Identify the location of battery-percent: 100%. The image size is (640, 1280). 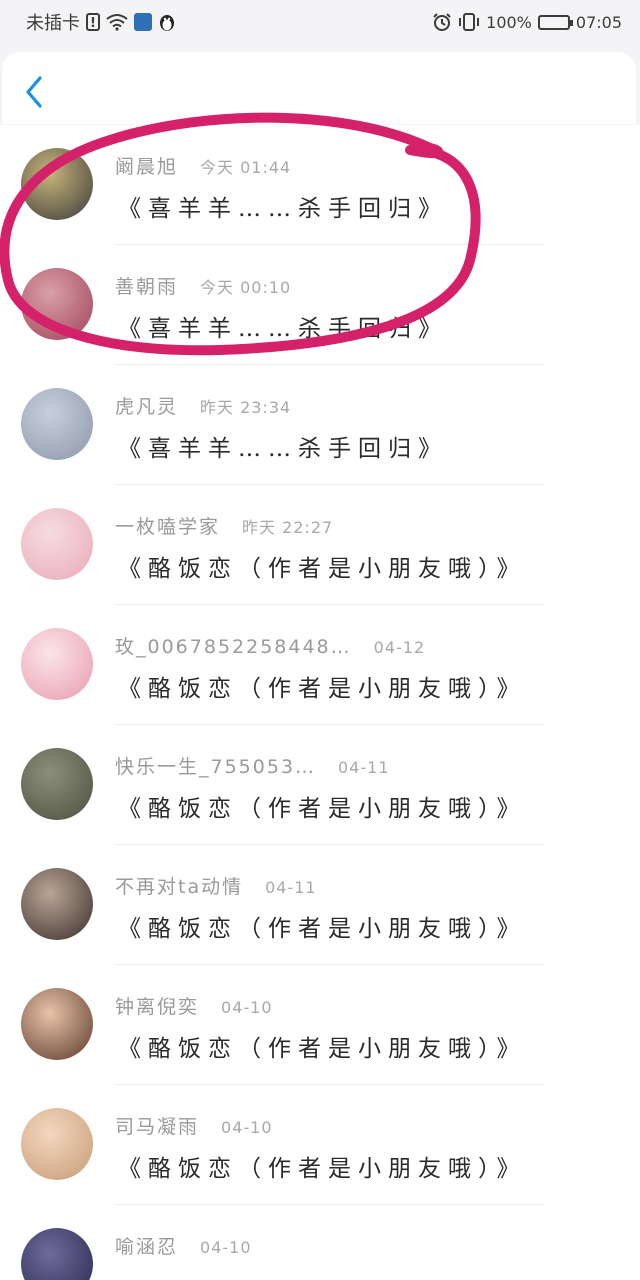
(509, 22).